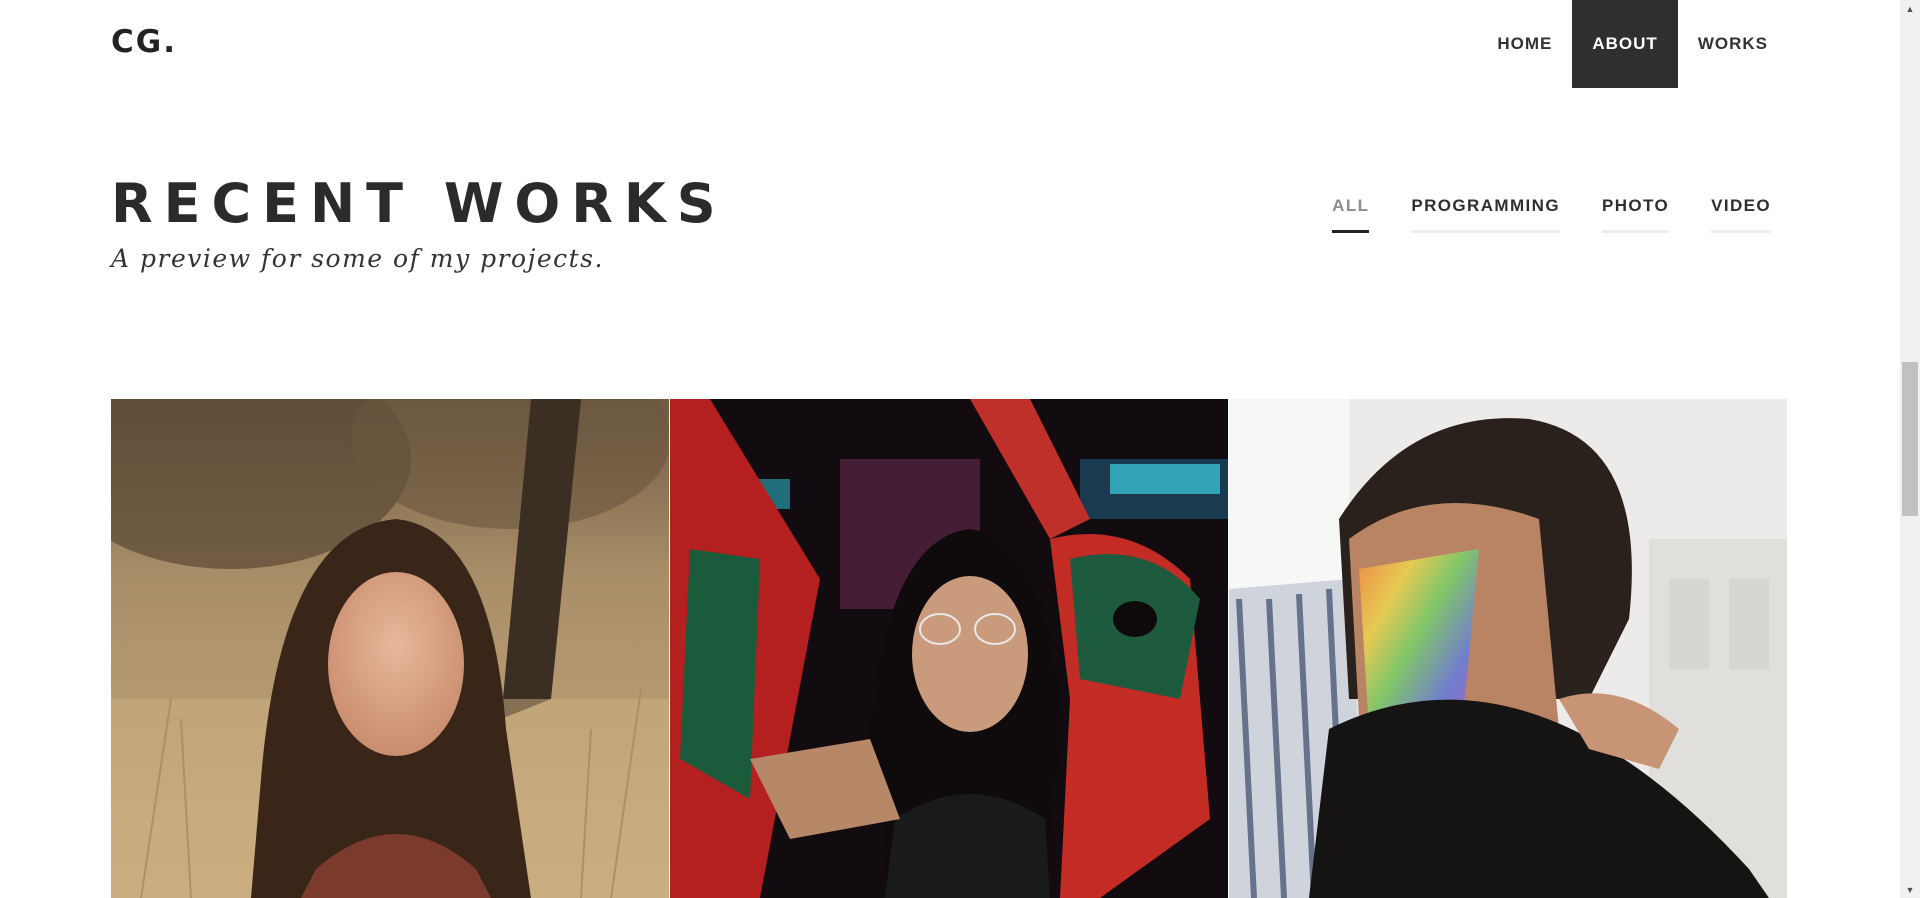  I want to click on page-scrollbar: ▲ ▼, so click(1910, 449).